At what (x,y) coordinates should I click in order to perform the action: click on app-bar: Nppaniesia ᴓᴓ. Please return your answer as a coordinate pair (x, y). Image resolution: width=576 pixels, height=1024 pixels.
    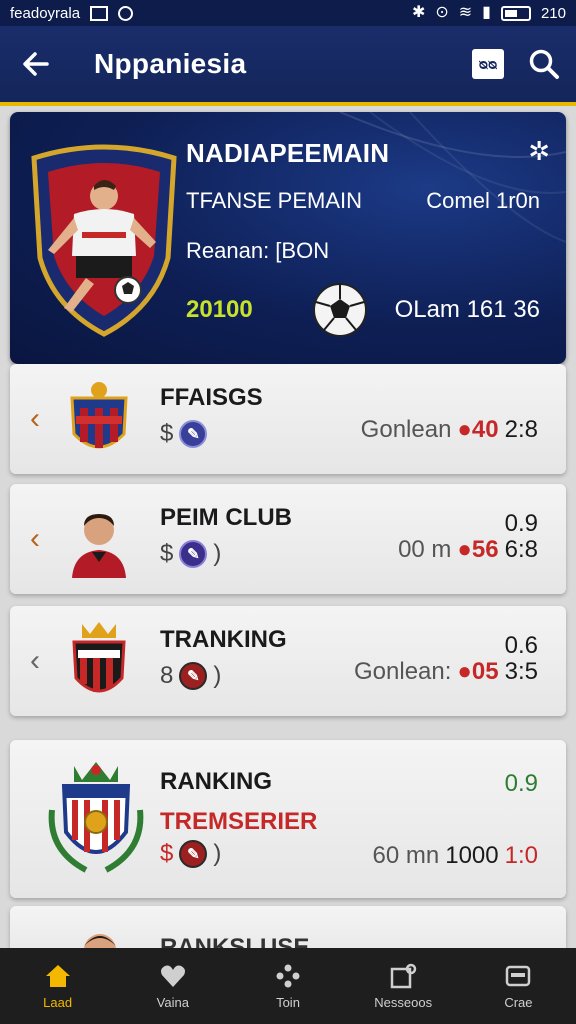
    Looking at the image, I should click on (288, 66).